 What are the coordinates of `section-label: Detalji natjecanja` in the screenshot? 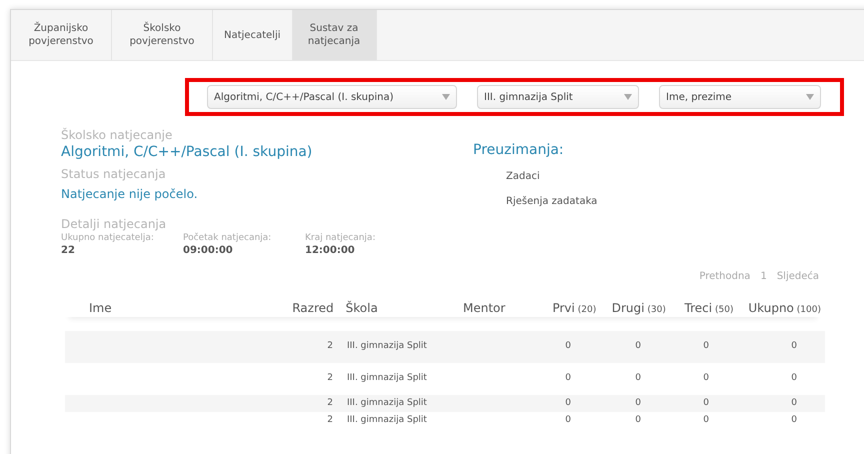 It's located at (114, 224).